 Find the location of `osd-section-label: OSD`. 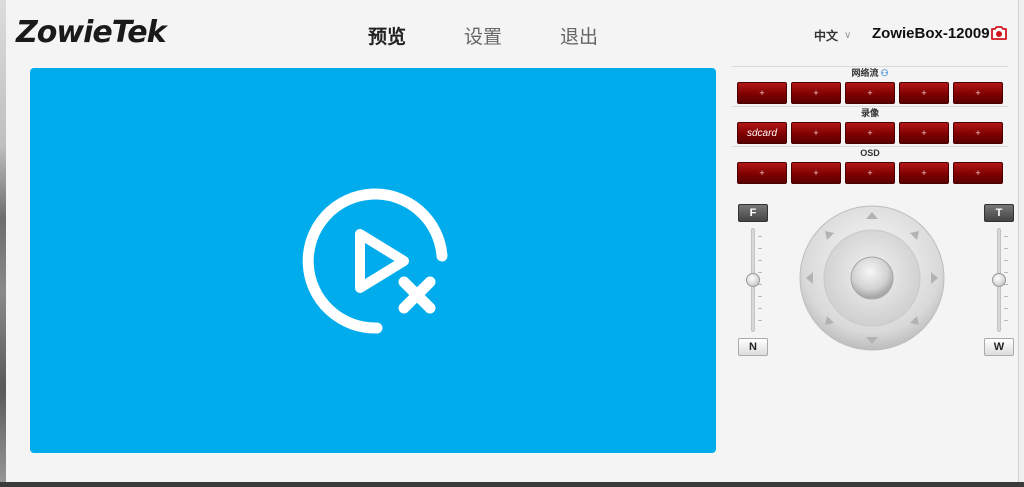

osd-section-label: OSD is located at coordinates (870, 153).